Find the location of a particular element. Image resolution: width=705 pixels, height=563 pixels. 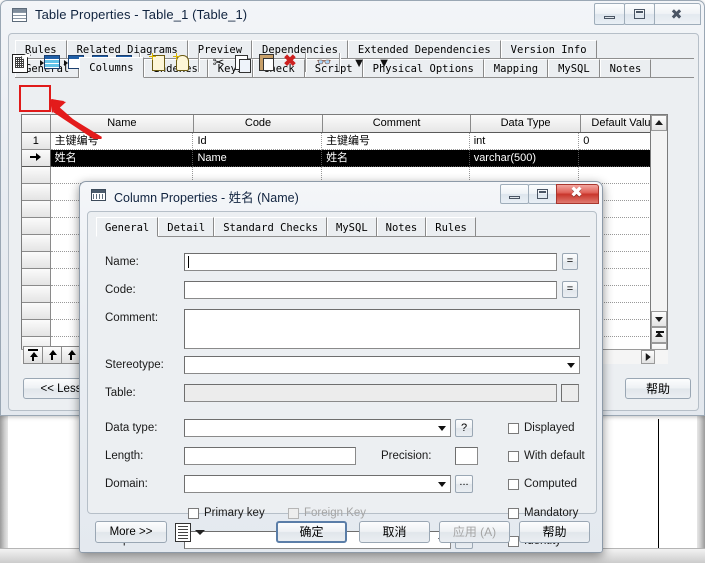

dialog-footer: More >> 确定 取消 应用 (A) 帮助 is located at coordinates (342, 533).